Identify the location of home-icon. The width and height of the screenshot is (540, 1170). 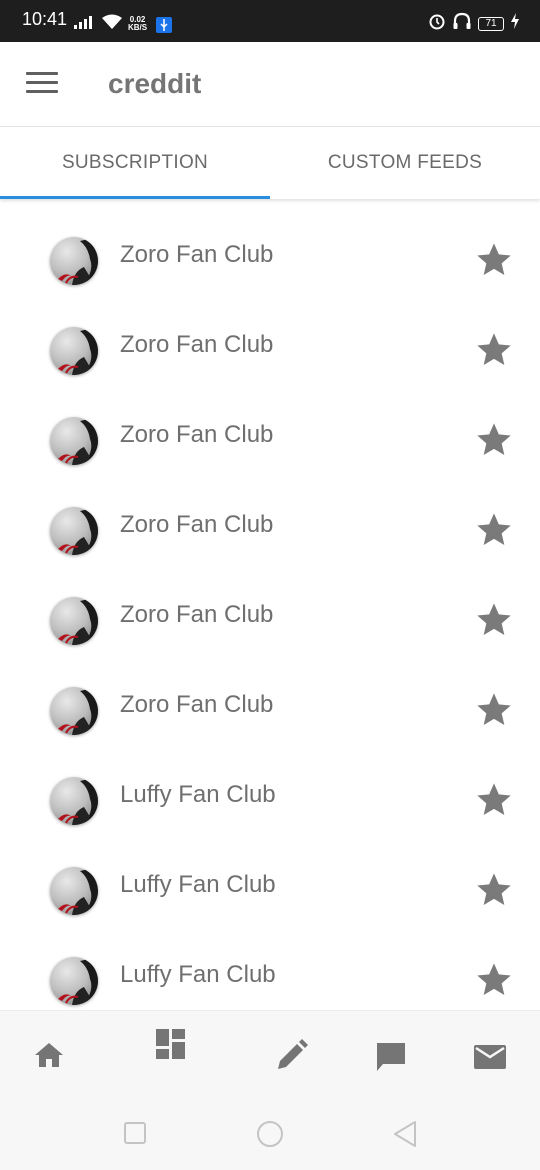
(49, 1057).